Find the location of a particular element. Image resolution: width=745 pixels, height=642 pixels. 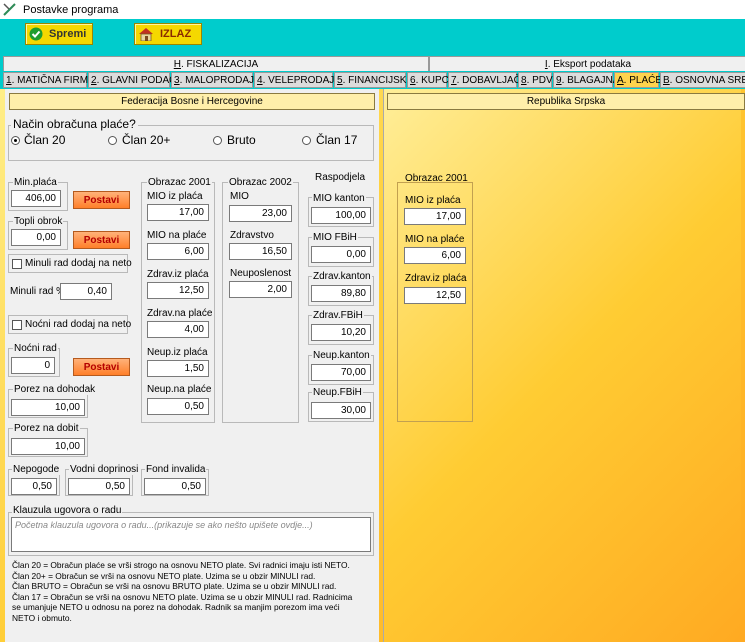

tab-label: . OSNOVNA SRED is located at coordinates (707, 80).